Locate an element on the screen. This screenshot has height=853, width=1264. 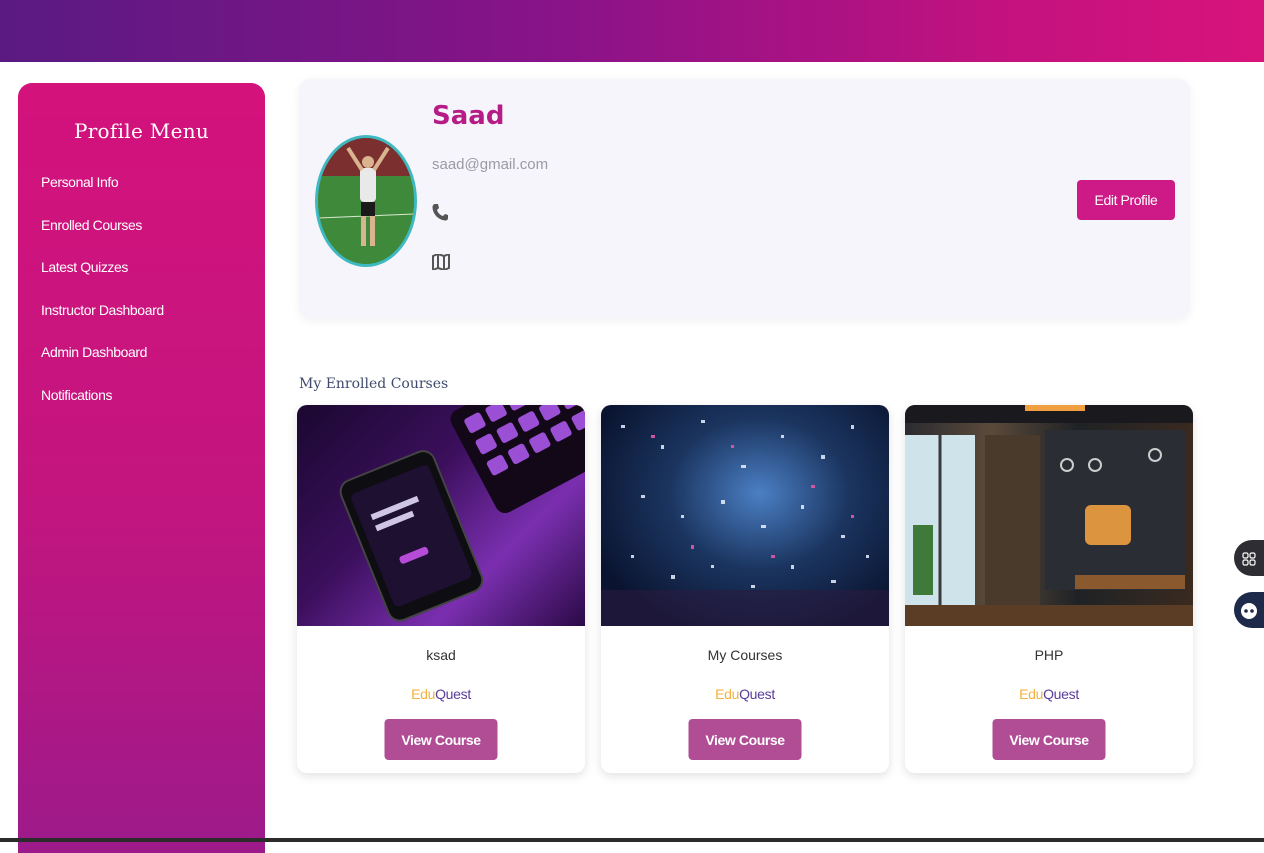
sidebar-item-personal-info: Personal Info is located at coordinates (102, 194).